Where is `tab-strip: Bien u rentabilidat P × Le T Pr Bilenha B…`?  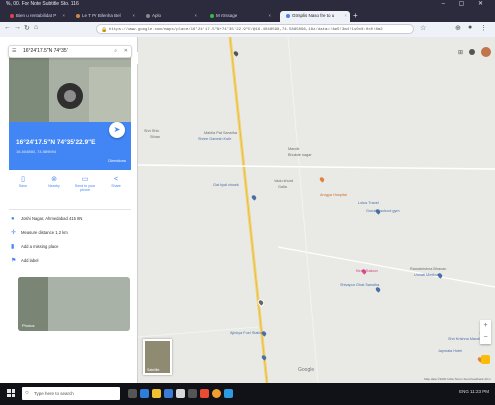
tab-strip: Bien u rentabilidat P × Le T Pr Bilenha B… is located at coordinates (247, 15).